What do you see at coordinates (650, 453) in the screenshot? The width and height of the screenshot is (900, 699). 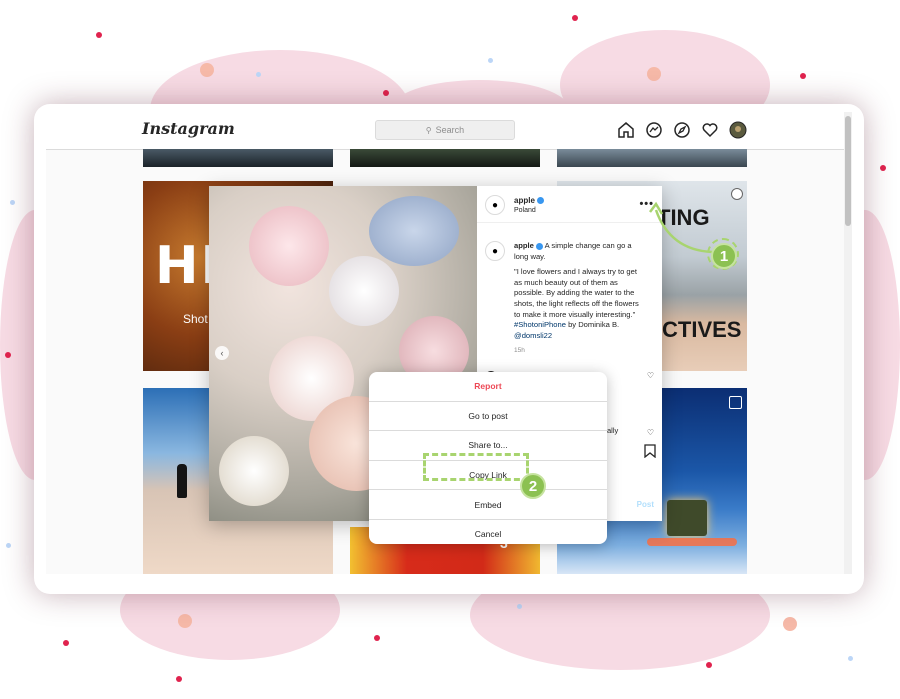 I see `bookmark-icon` at bounding box center [650, 453].